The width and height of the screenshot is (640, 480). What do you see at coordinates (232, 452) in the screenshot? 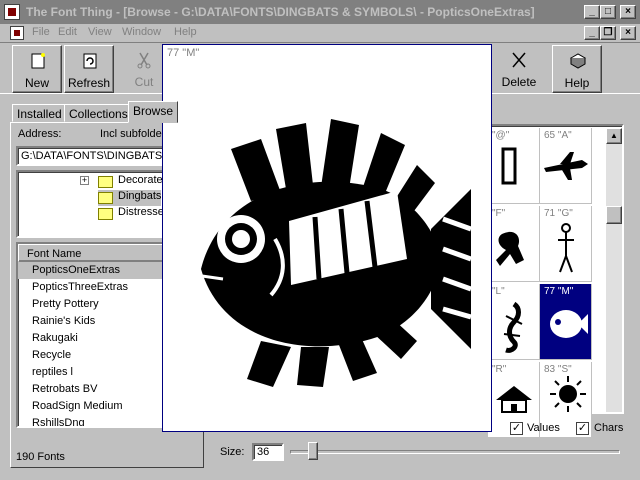
I see `size-label: Size:` at bounding box center [232, 452].